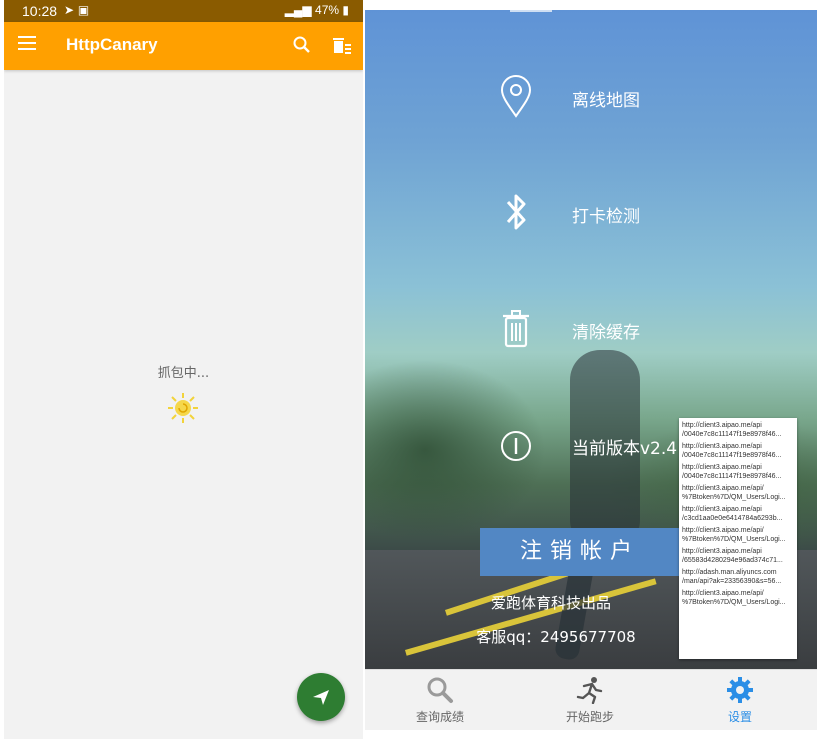  I want to click on tab-query-score: 查询成绩, so click(440, 700).